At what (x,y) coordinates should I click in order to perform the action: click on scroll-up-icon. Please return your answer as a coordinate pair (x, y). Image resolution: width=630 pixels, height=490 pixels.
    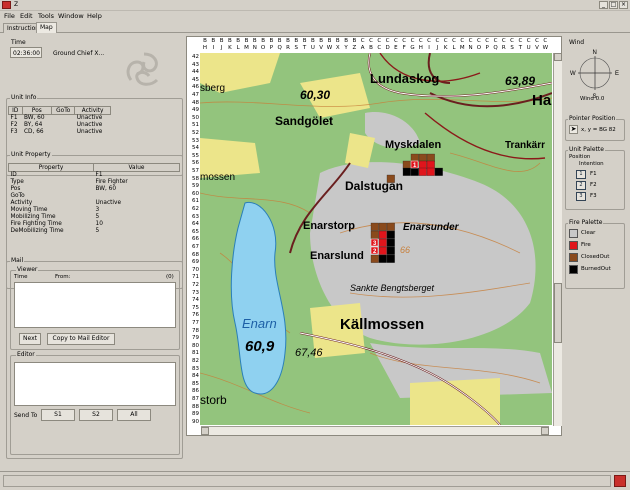
    Looking at the image, I should click on (558, 57).